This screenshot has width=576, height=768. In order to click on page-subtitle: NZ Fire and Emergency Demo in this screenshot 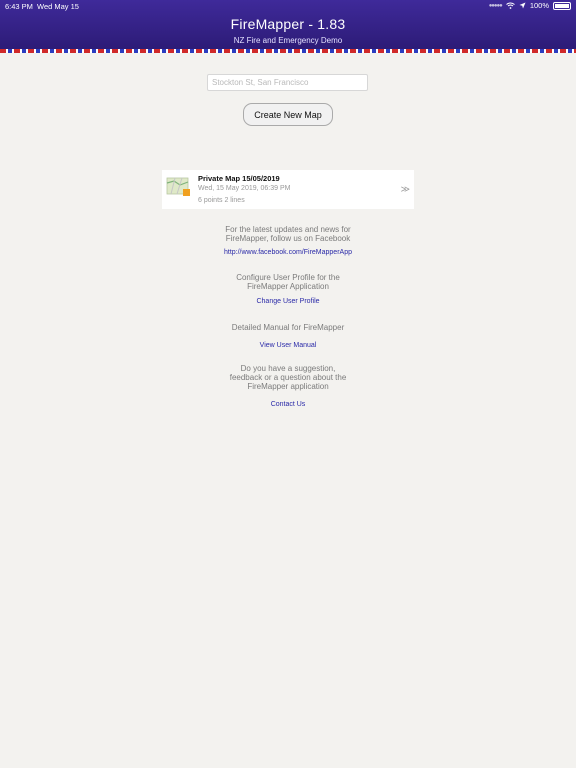, I will do `click(288, 40)`.